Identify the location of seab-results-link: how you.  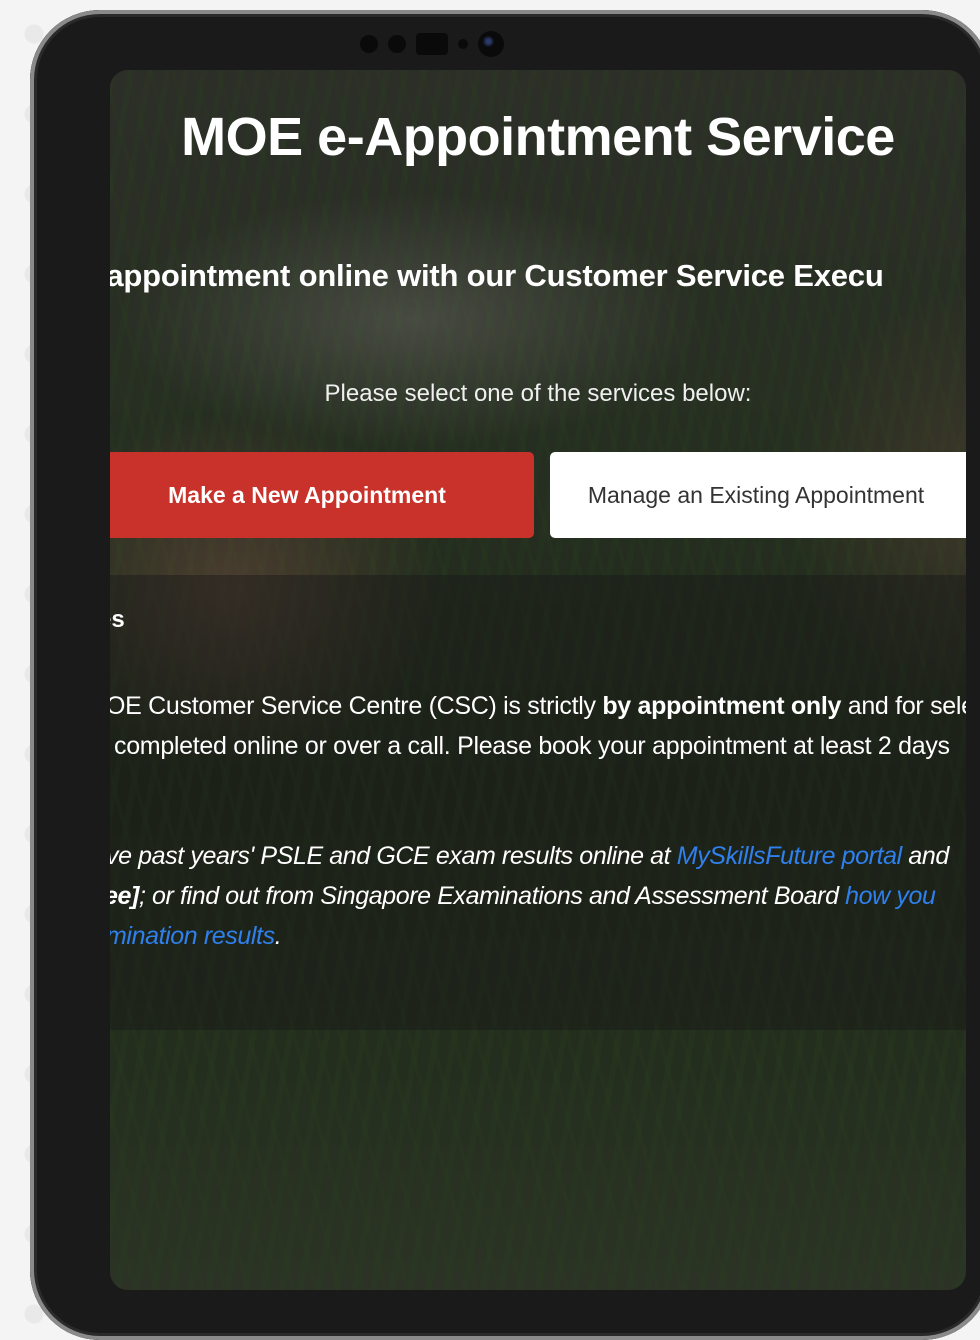
(890, 896).